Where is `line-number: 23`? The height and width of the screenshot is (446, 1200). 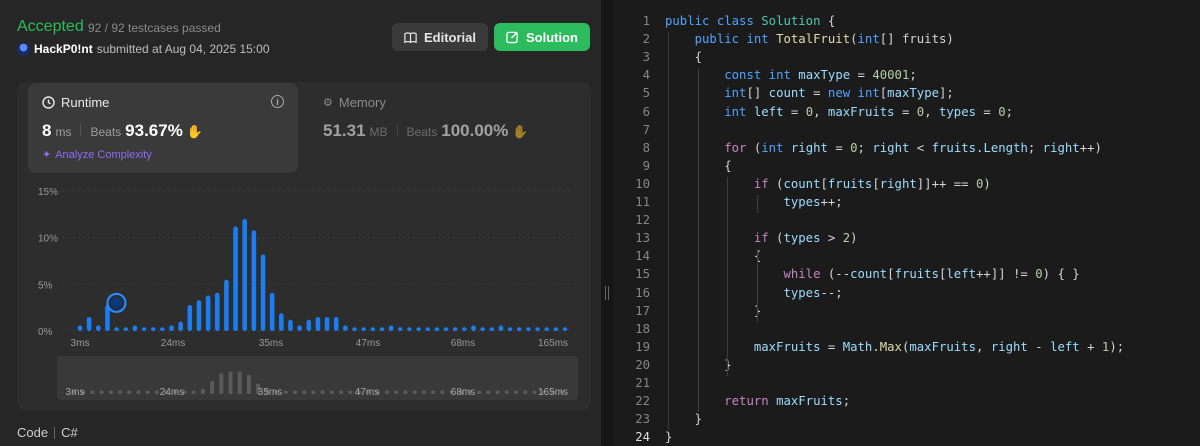
line-number: 23 is located at coordinates (642, 419).